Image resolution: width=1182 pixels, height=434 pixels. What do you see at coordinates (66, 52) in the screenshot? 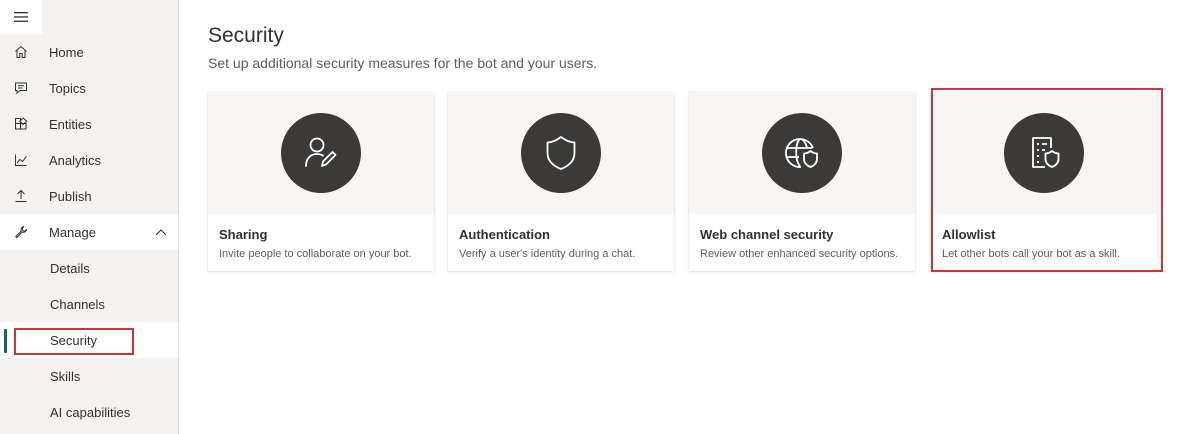
I see `sidebar-item-label: Home` at bounding box center [66, 52].